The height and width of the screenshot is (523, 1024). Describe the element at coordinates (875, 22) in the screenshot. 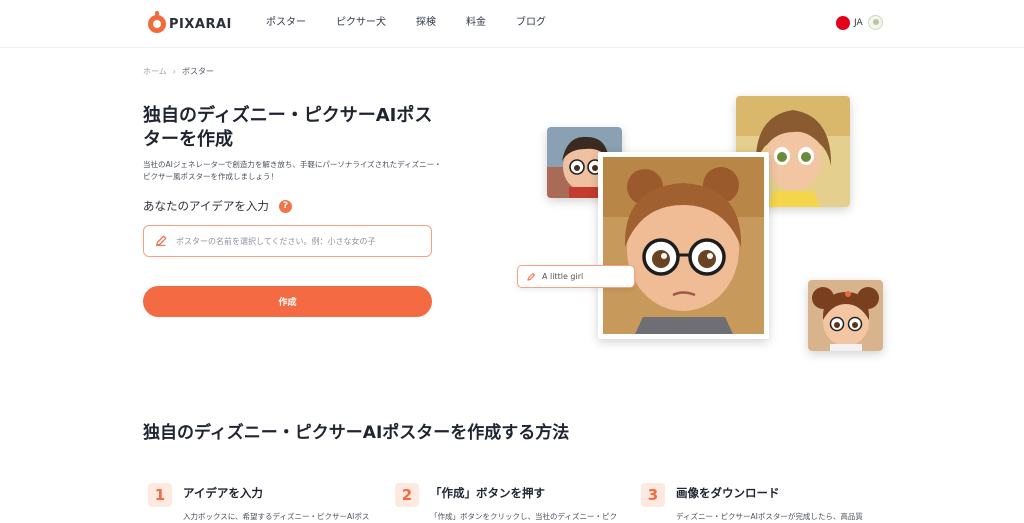

I see `user-icon` at that location.